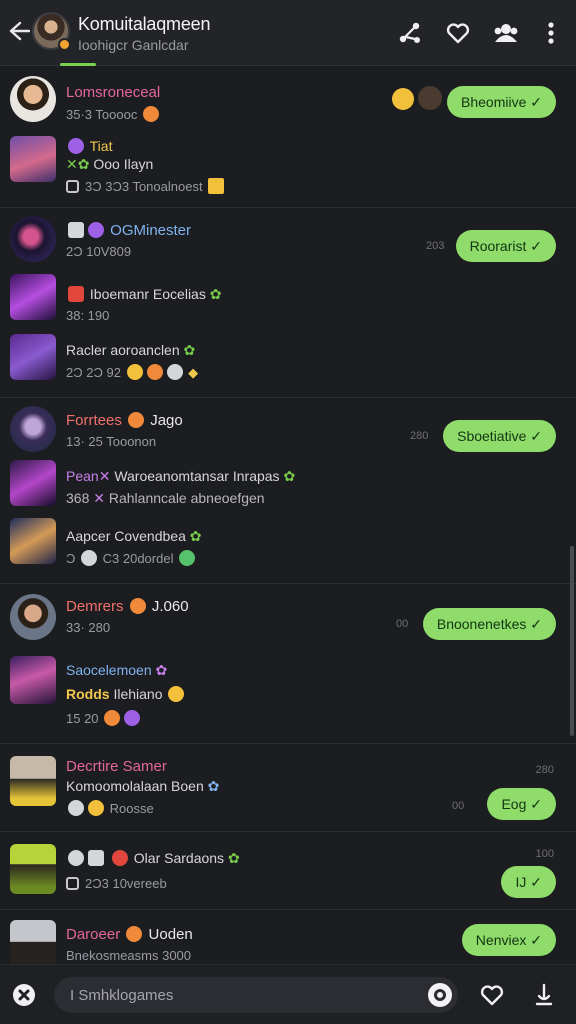 This screenshot has height=1024, width=576. Describe the element at coordinates (410, 33) in the screenshot. I see `share-icon` at that location.